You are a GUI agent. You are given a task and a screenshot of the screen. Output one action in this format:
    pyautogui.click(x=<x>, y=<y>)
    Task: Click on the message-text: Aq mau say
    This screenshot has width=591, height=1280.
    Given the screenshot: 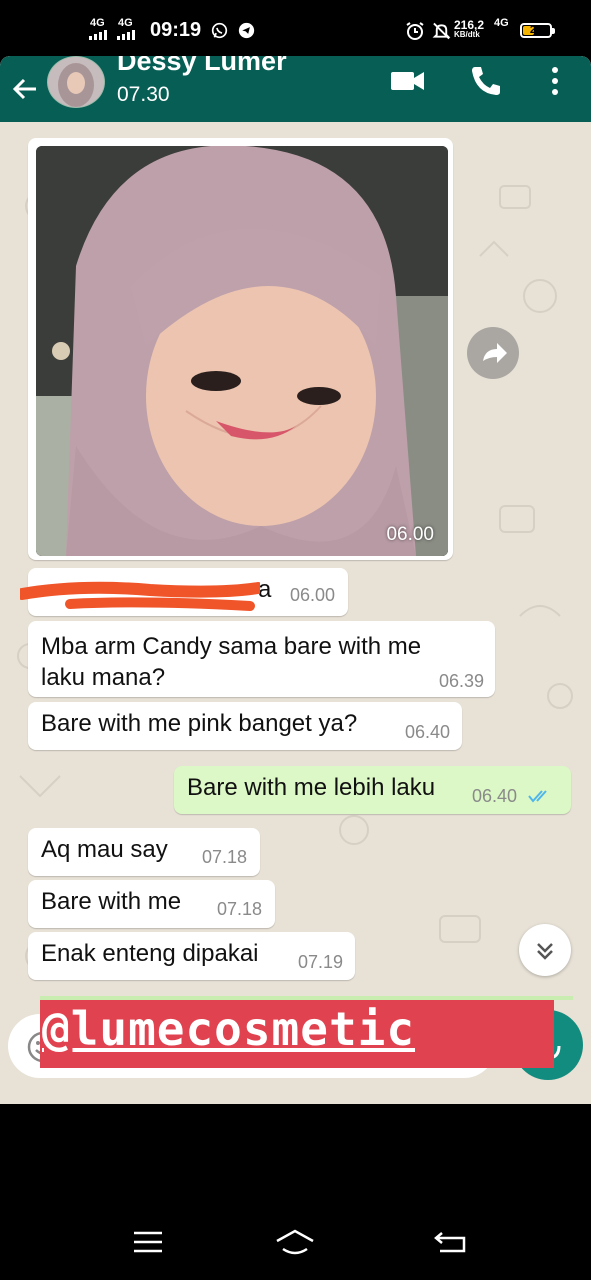 What is the action you would take?
    pyautogui.click(x=104, y=849)
    